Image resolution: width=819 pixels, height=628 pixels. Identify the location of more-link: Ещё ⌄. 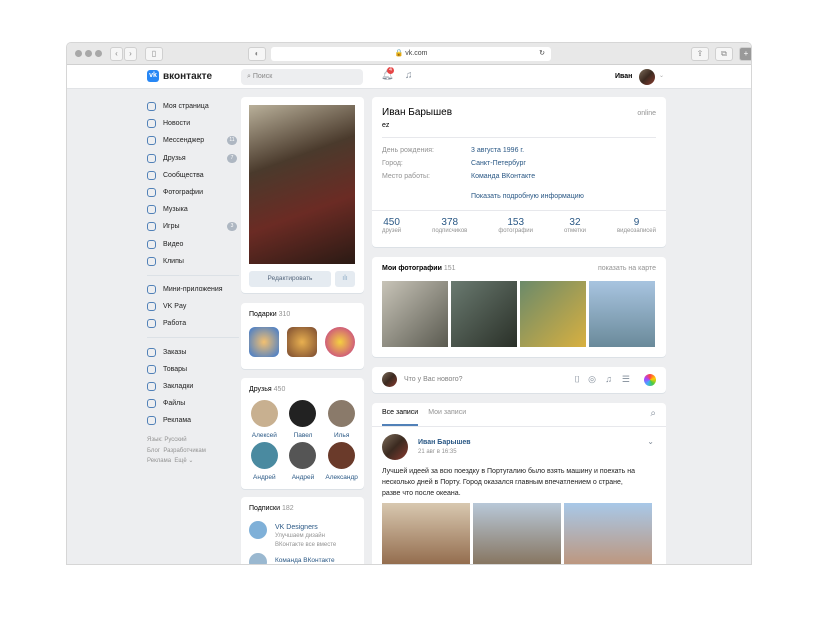
(183, 461).